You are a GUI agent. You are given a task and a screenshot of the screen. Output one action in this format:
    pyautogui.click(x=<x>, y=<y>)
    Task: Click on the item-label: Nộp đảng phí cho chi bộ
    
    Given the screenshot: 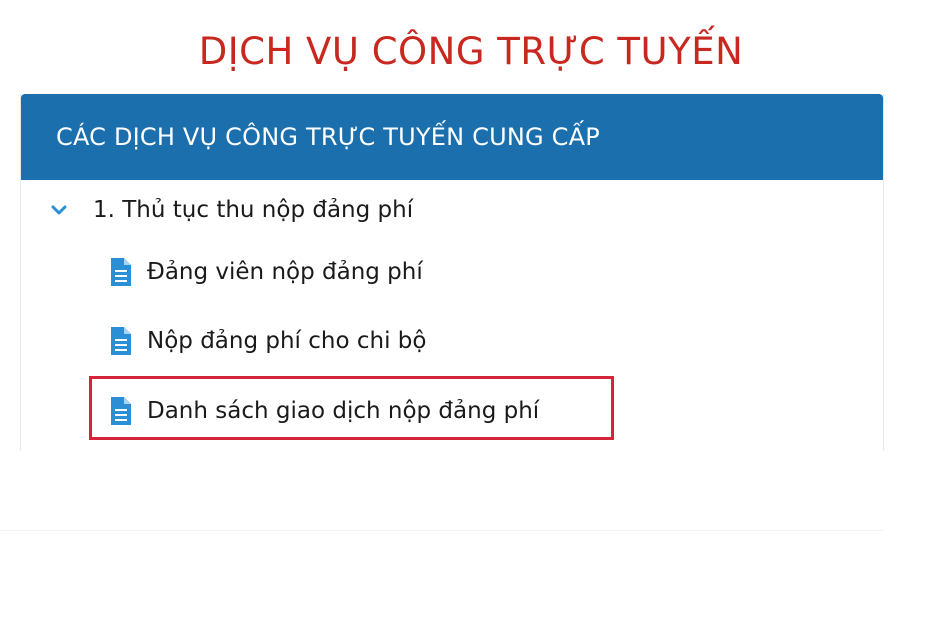 What is the action you would take?
    pyautogui.click(x=287, y=341)
    